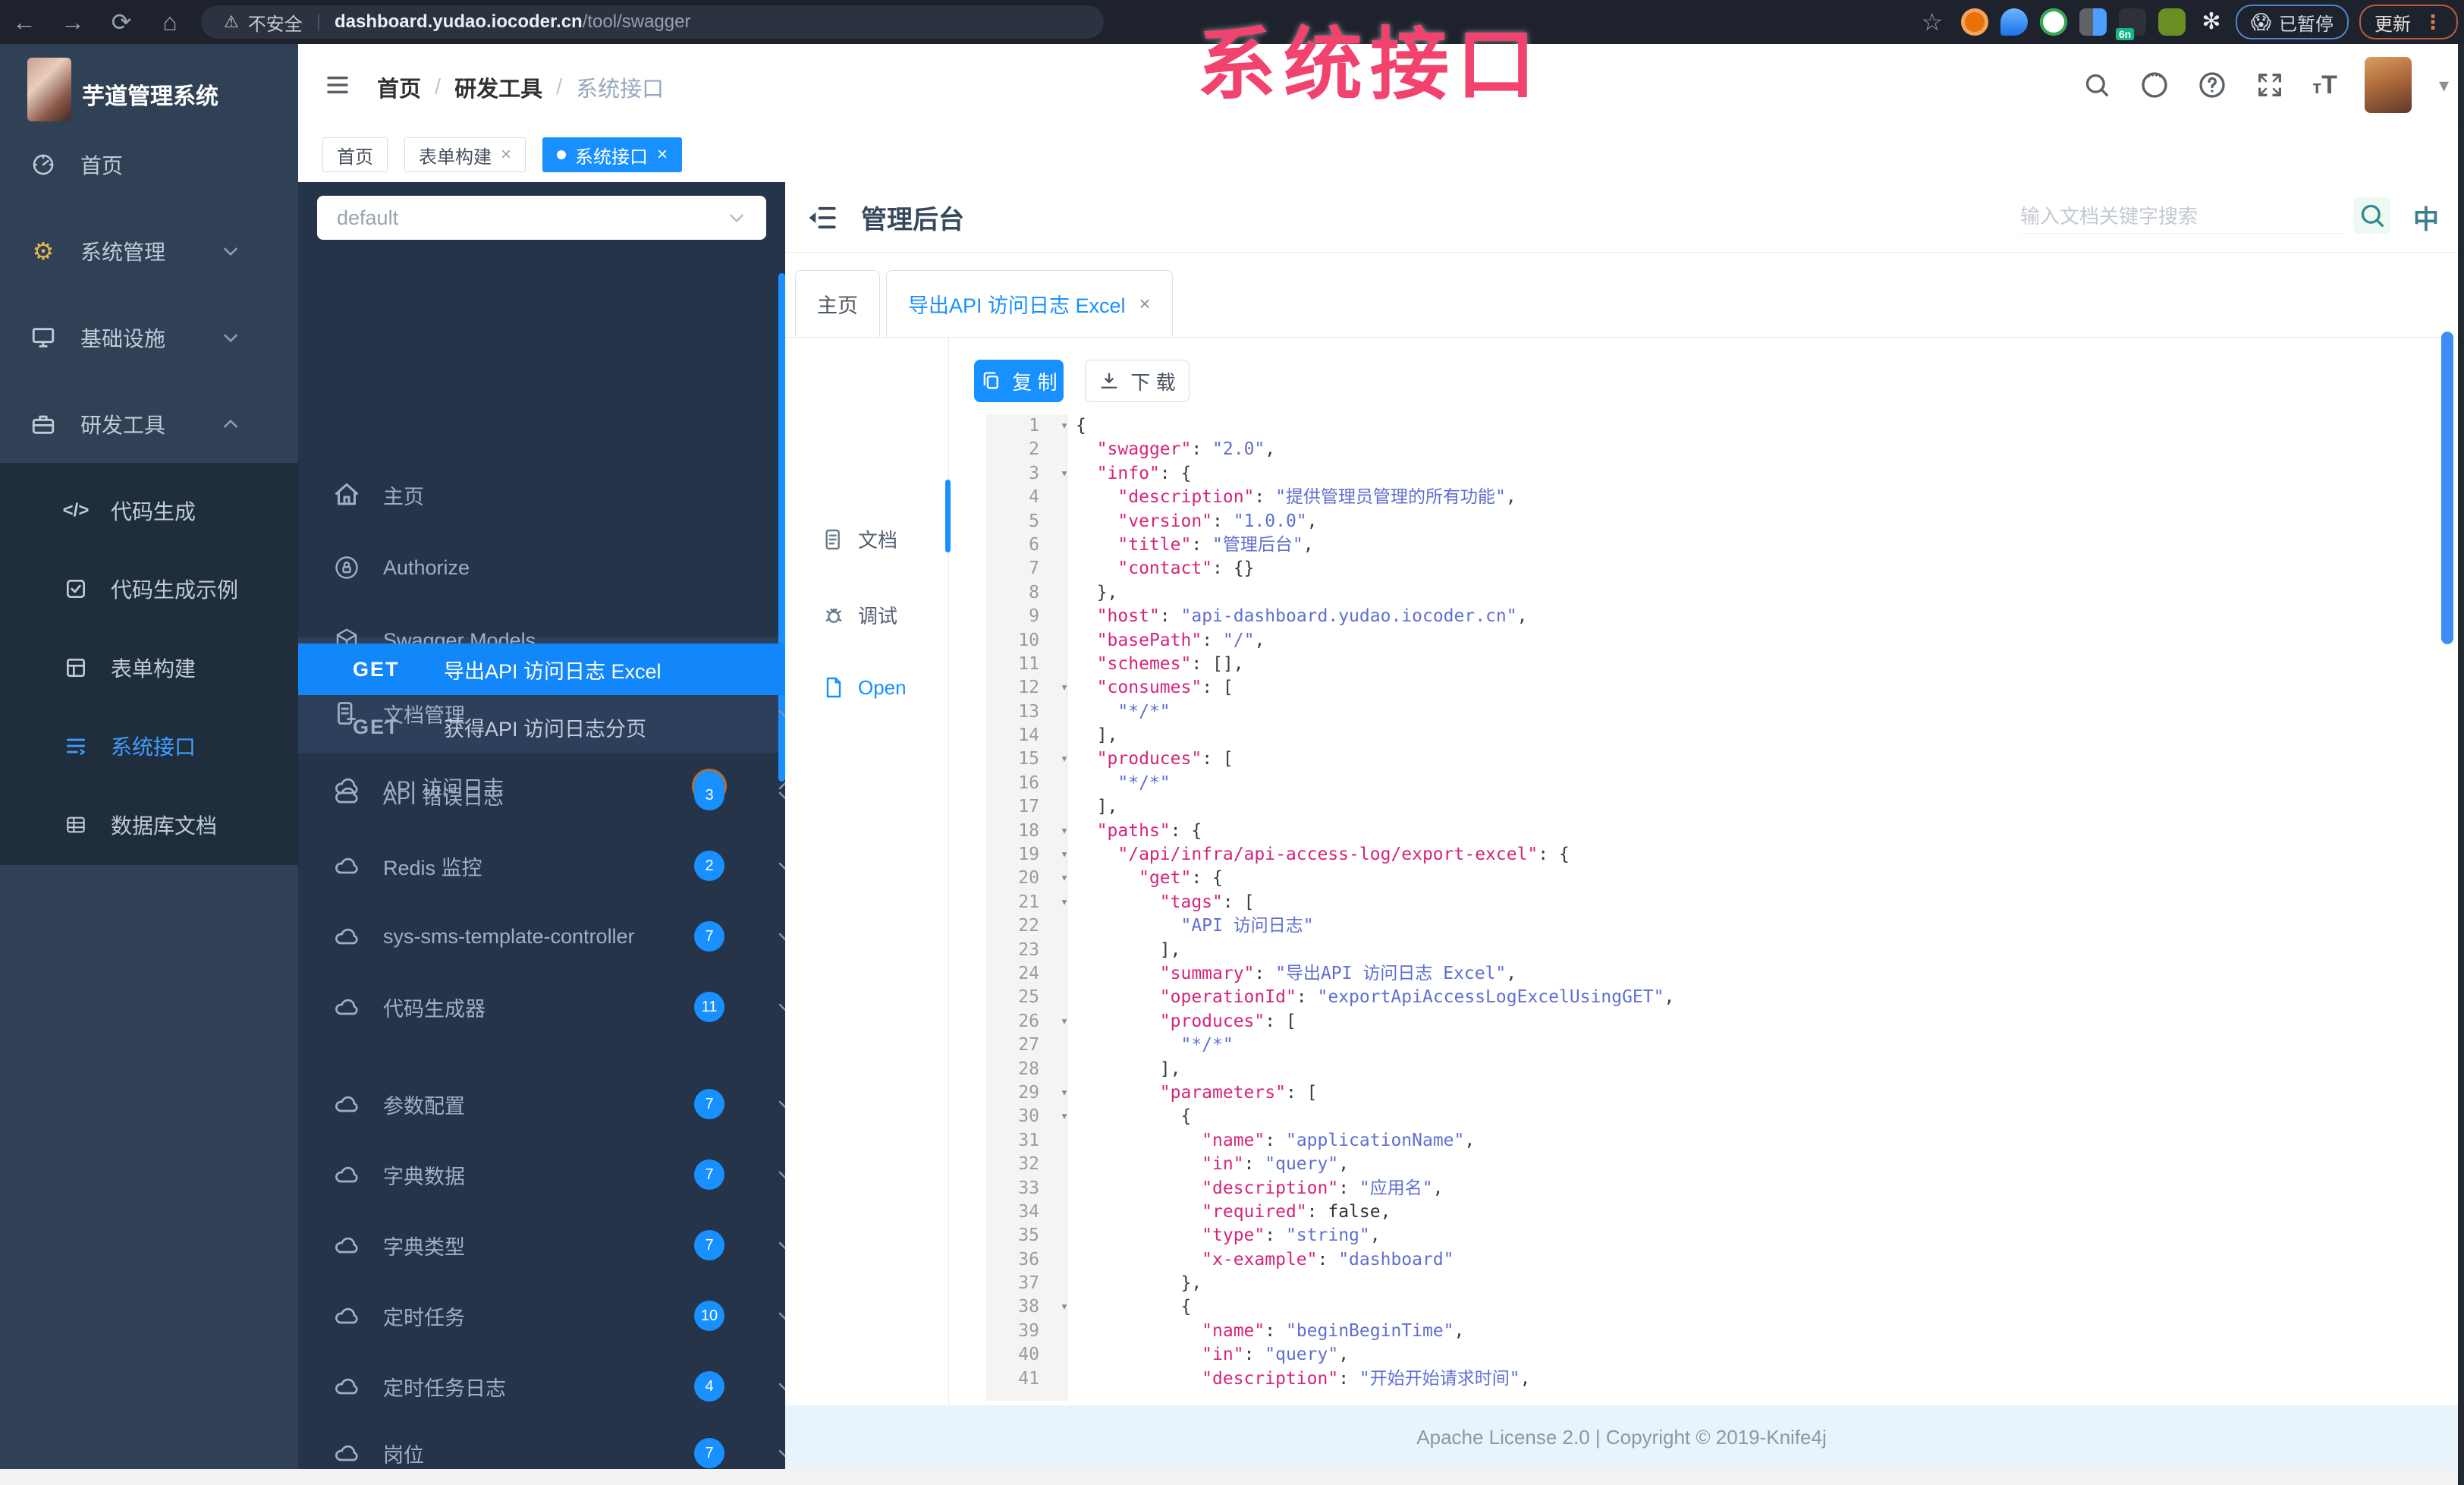  Describe the element at coordinates (1028, 807) in the screenshot. I see `line-number: 17` at that location.